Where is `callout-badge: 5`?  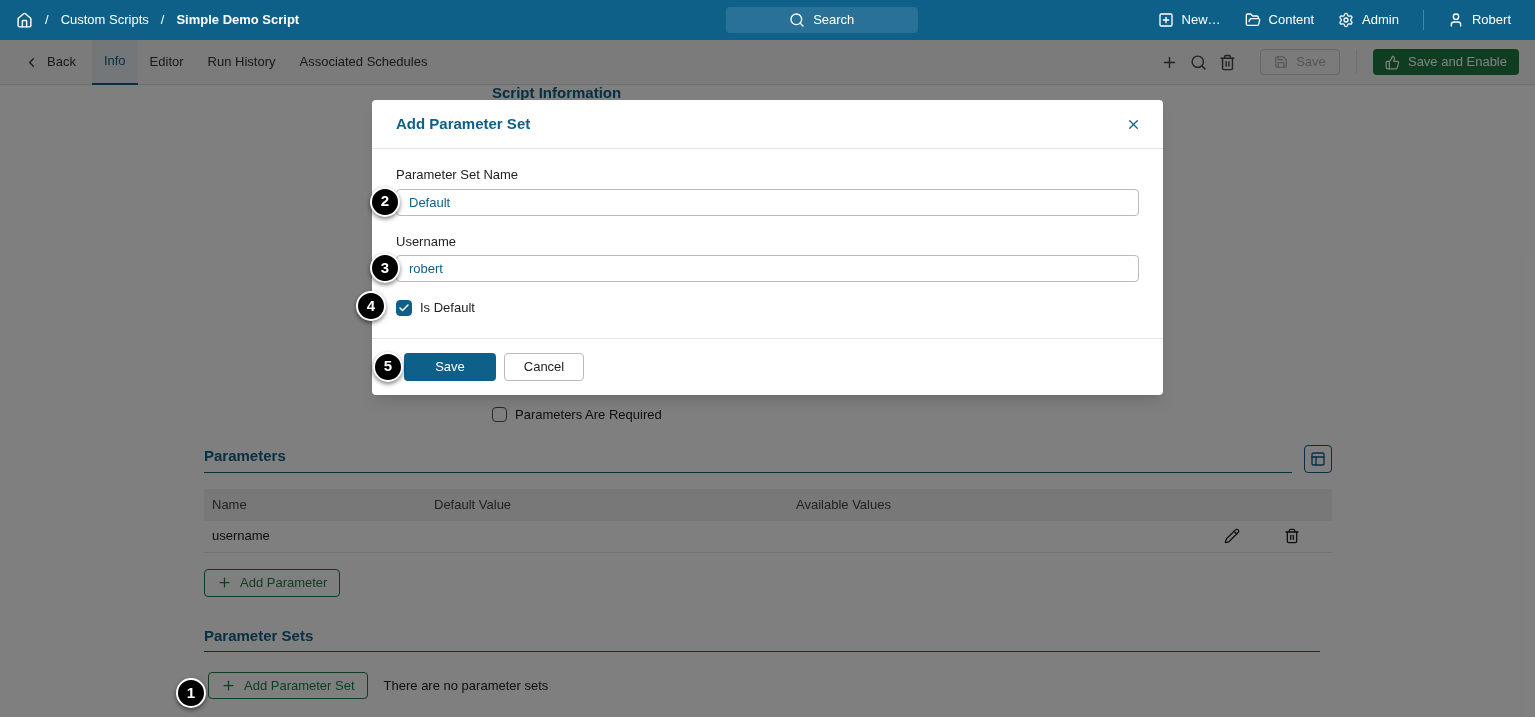
callout-badge: 5 is located at coordinates (388, 366).